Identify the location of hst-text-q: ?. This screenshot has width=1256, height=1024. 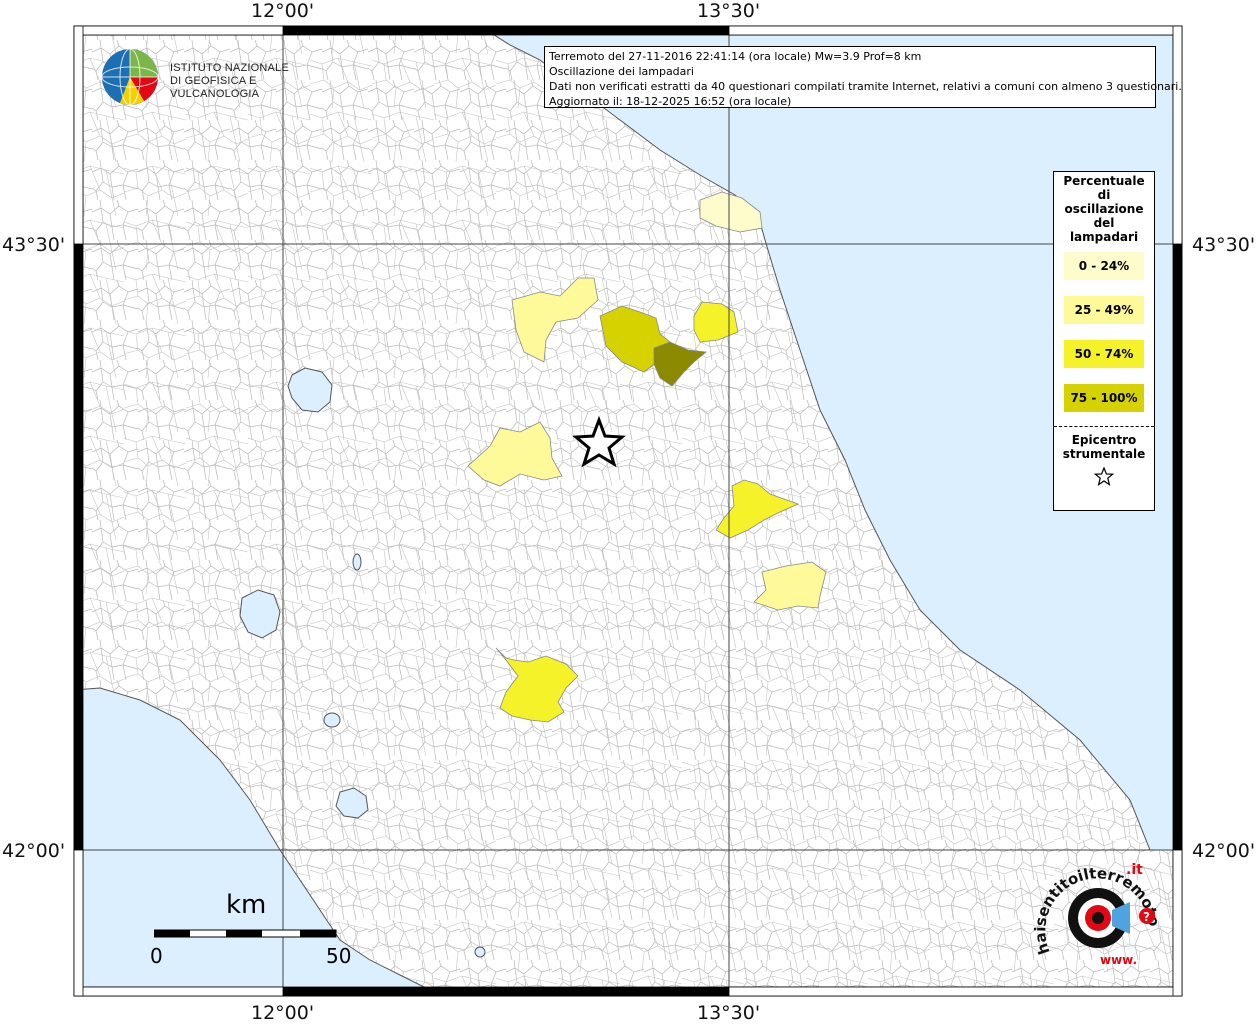
(1146, 917).